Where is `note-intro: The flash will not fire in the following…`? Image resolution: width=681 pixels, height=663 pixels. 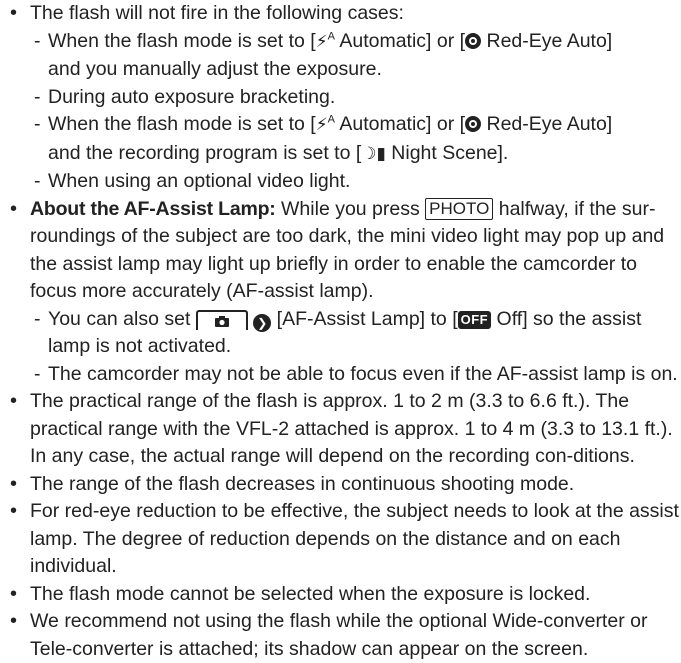 note-intro: The flash will not fire in the following… is located at coordinates (217, 13).